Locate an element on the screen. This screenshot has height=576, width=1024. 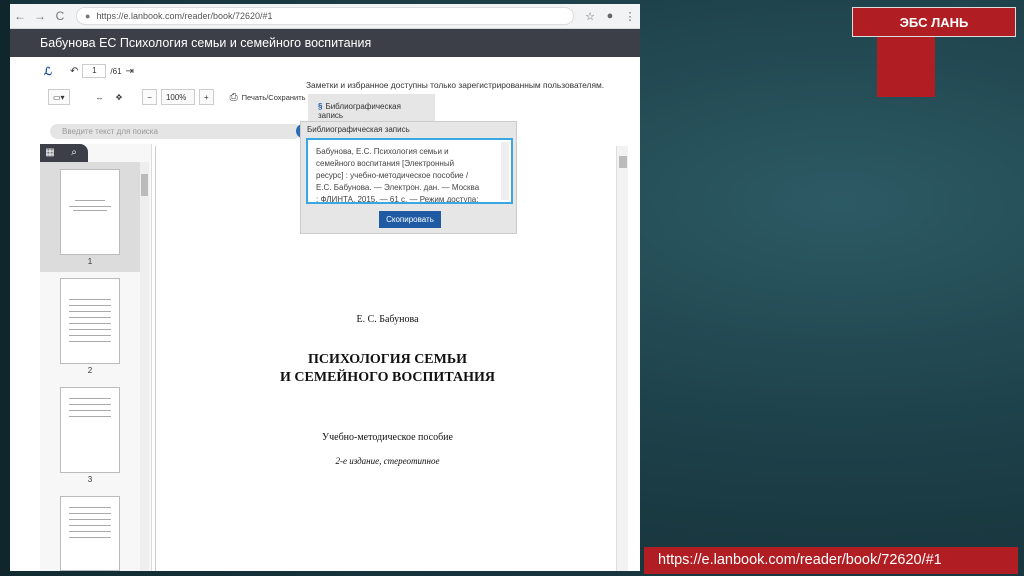
doc-edition: 2-е издание, стереотипное is located at coordinates (387, 461).